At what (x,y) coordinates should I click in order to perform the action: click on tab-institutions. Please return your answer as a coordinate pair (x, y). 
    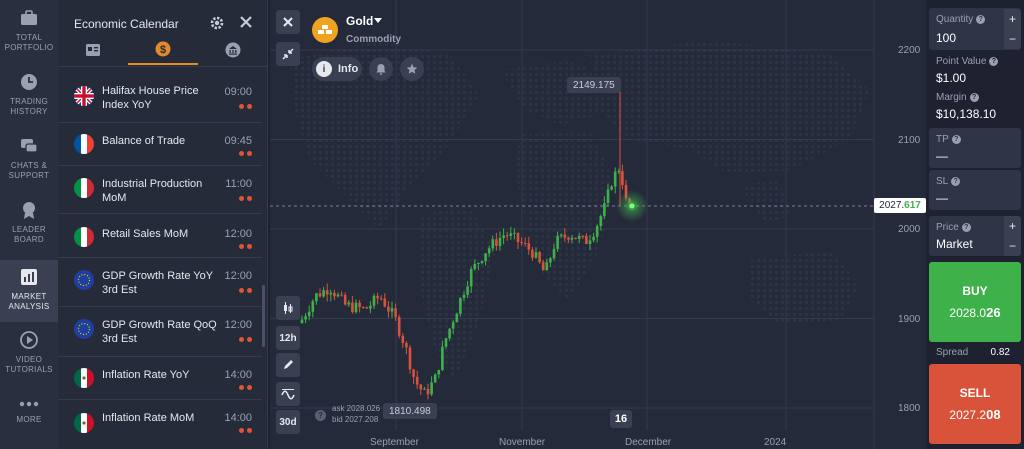
    Looking at the image, I should click on (233, 50).